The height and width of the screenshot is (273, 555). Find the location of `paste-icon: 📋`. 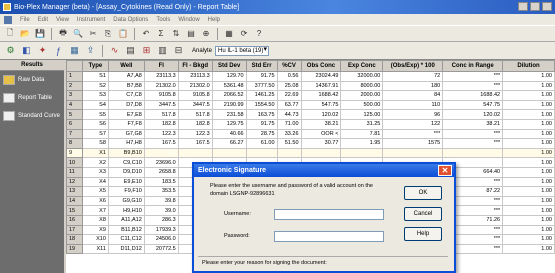

paste-icon: 📋 is located at coordinates (123, 34).